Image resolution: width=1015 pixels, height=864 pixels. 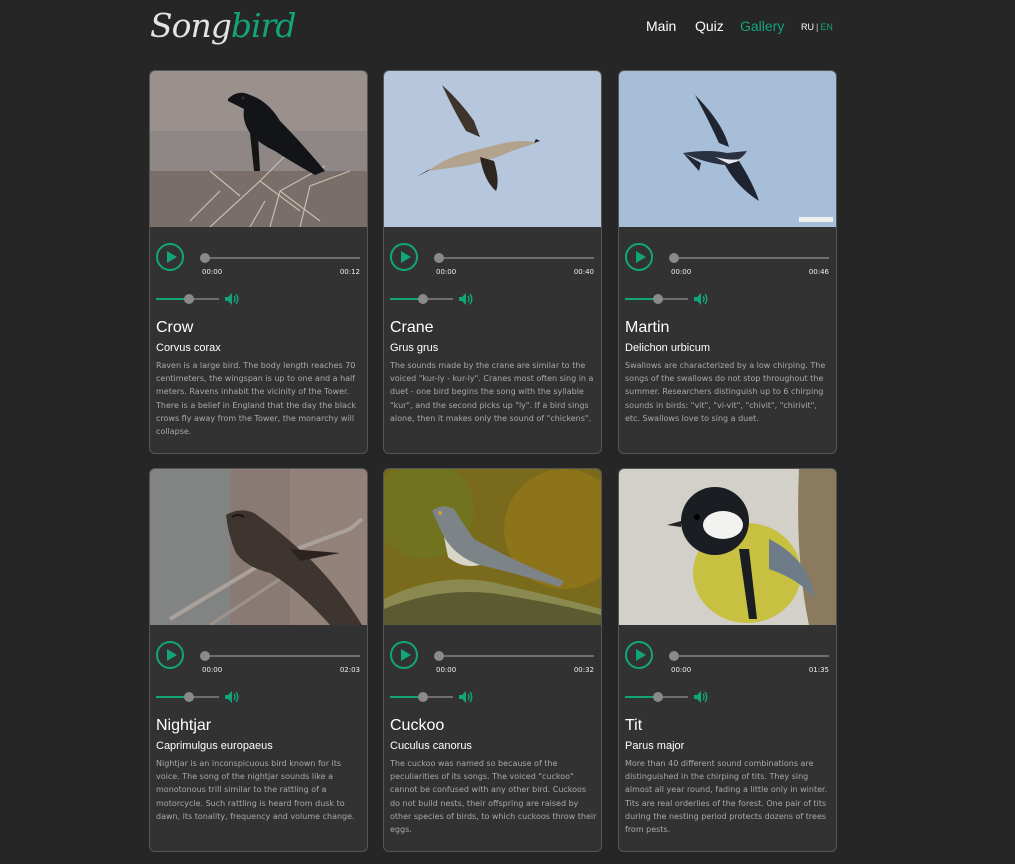 What do you see at coordinates (634, 725) in the screenshot?
I see `bird-name: Tit` at bounding box center [634, 725].